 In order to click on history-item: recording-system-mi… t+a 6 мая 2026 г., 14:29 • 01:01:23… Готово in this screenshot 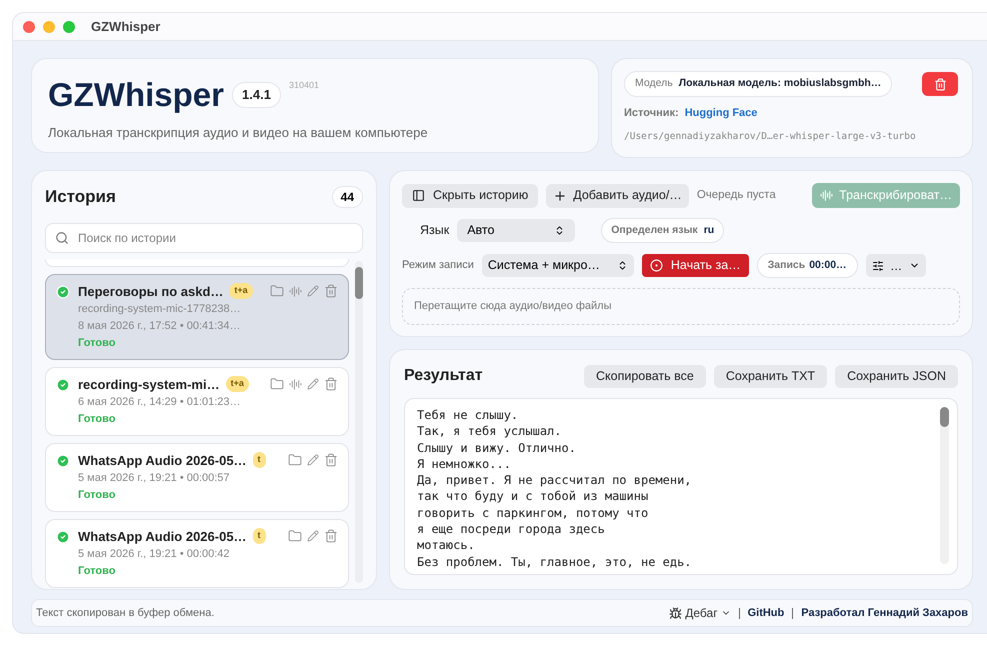, I will do `click(197, 401)`.